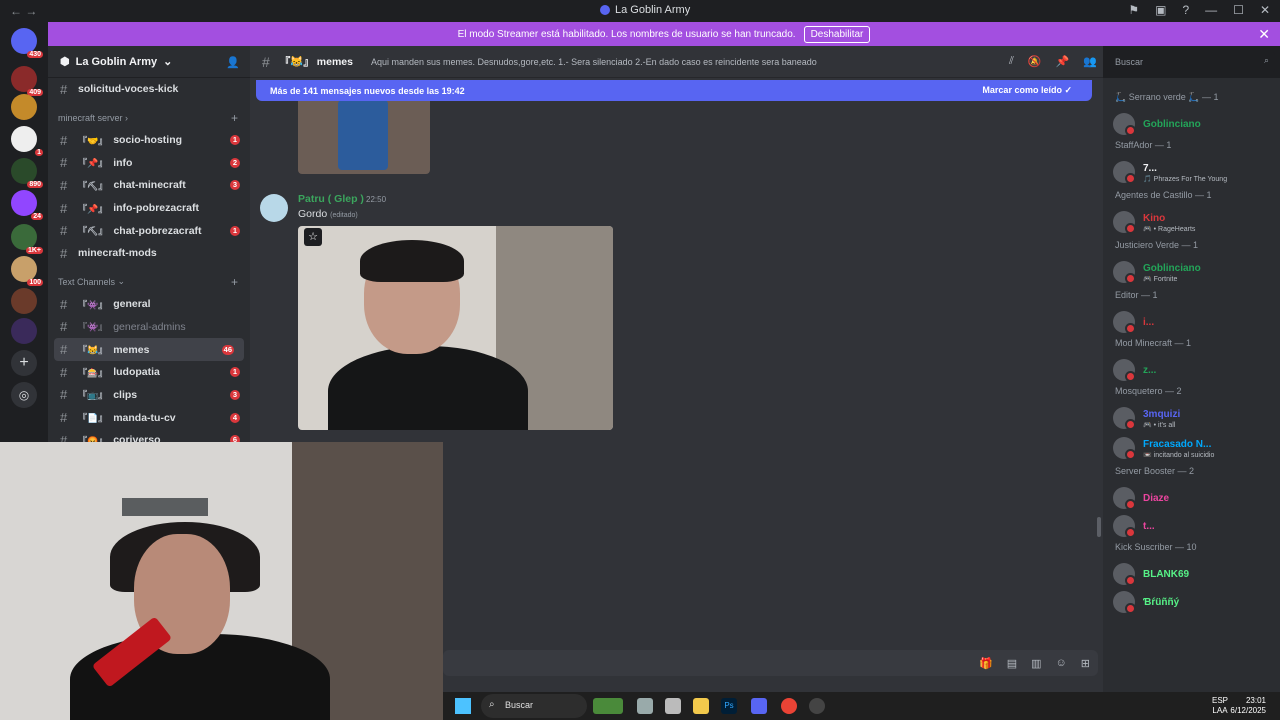 The width and height of the screenshot is (1280, 720). What do you see at coordinates (1248, 706) in the screenshot?
I see `clock: 23:01 6/12/2025` at bounding box center [1248, 706].